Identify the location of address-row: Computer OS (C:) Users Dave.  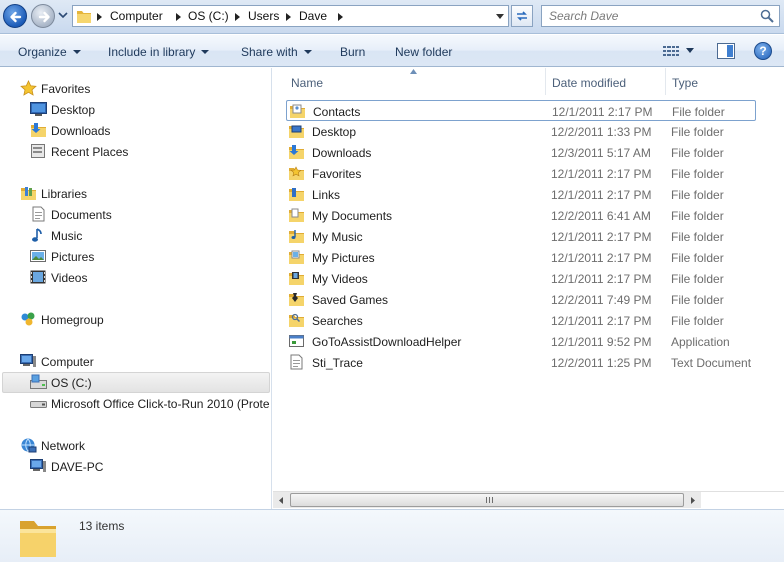
(392, 17).